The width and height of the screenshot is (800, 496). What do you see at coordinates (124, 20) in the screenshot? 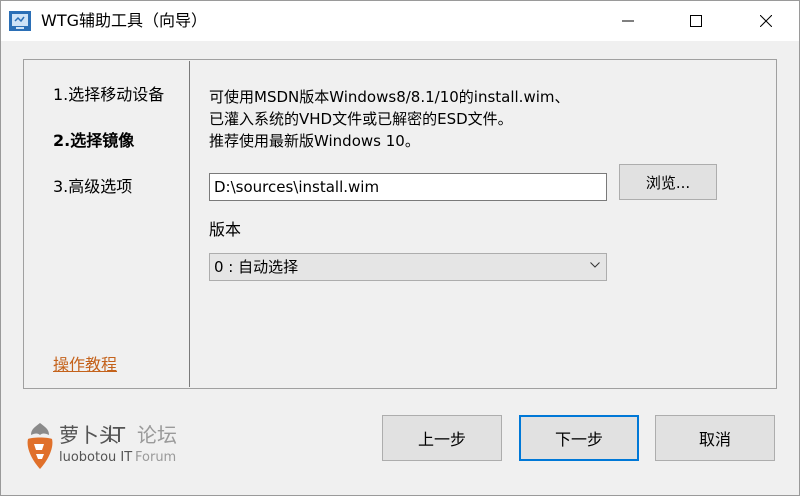
I see `window-title: WTG辅助工具（向导）` at bounding box center [124, 20].